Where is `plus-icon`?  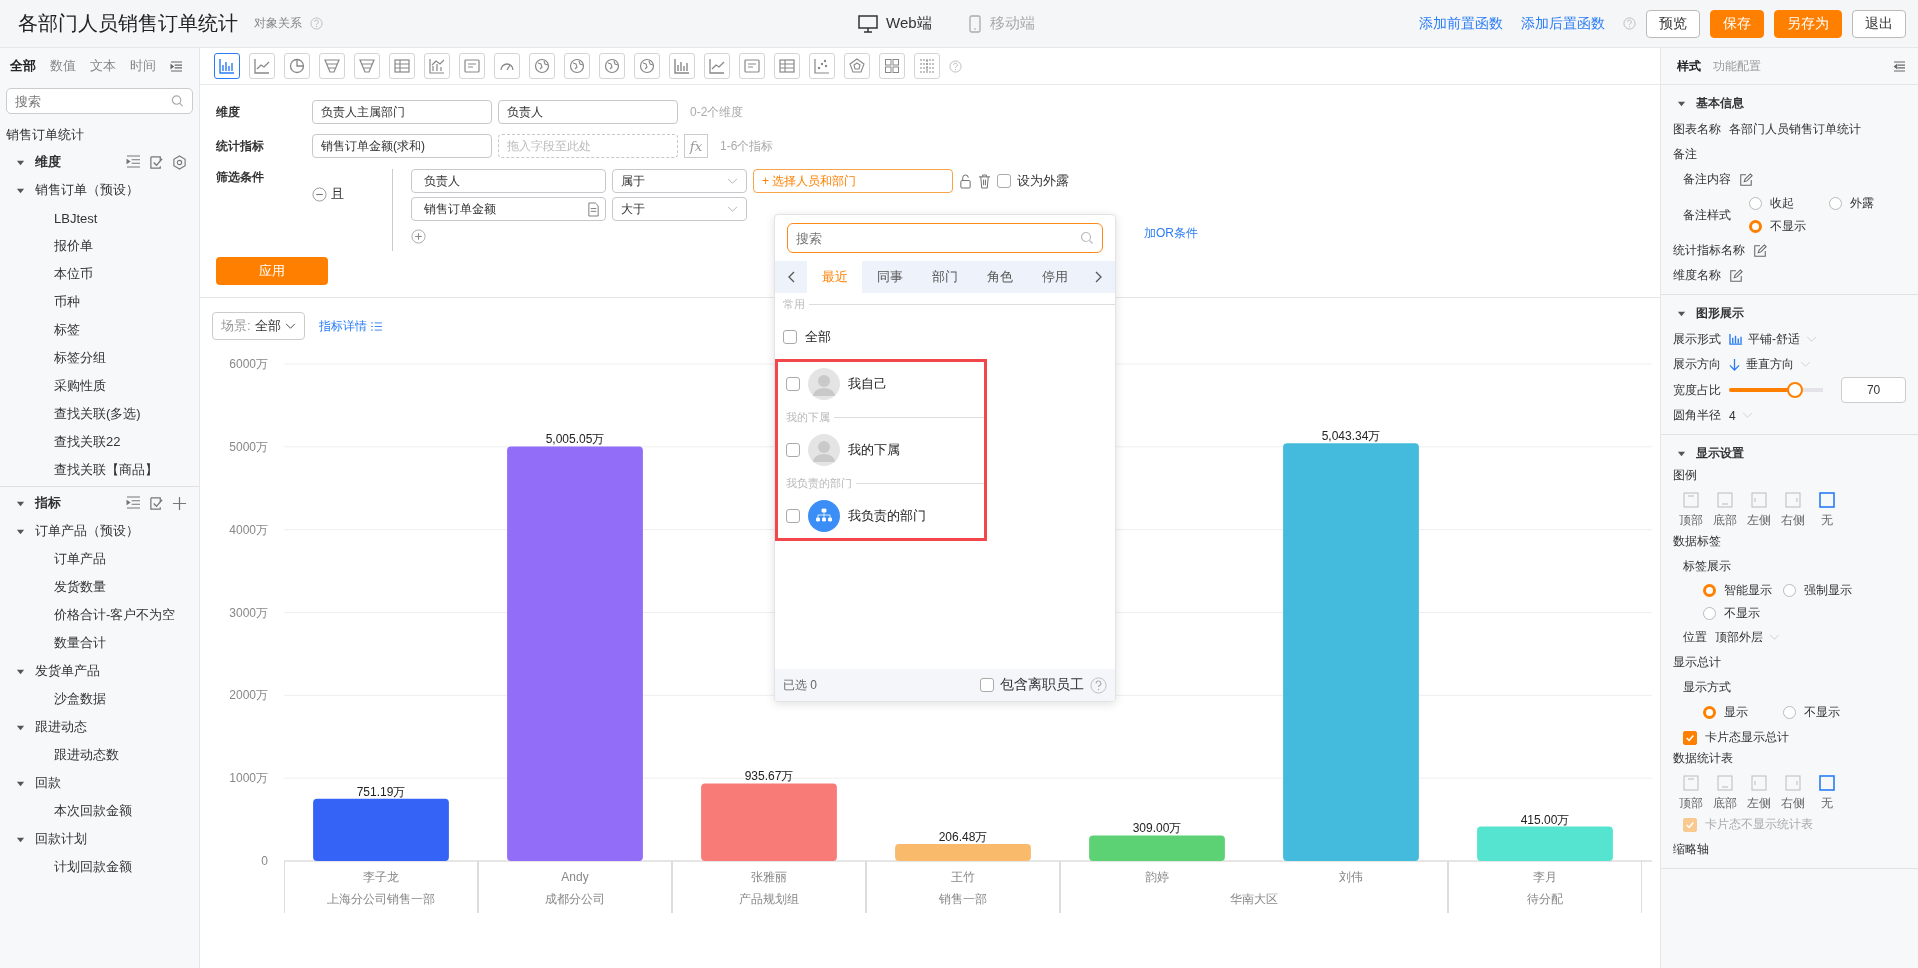 plus-icon is located at coordinates (179, 503).